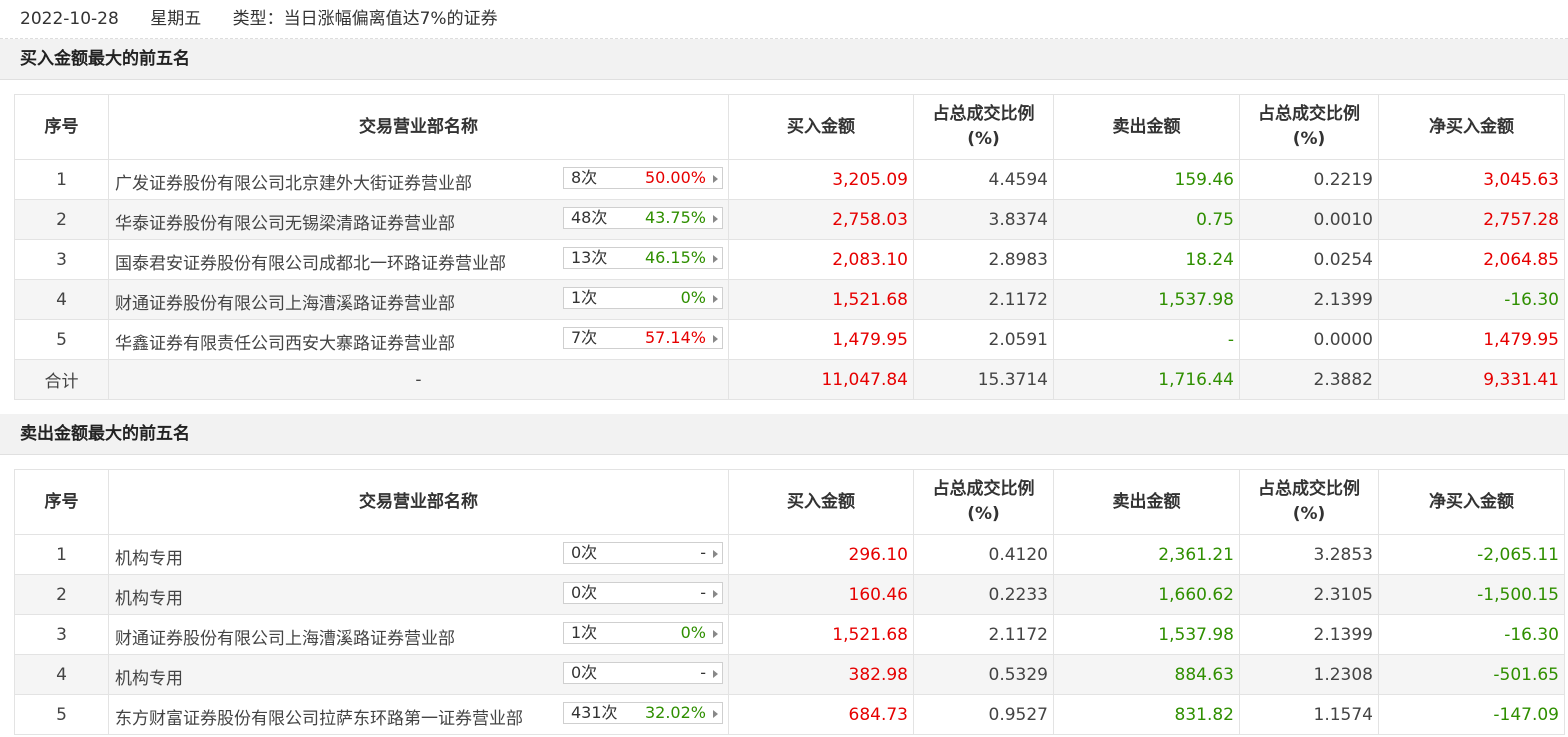 Image resolution: width=1568 pixels, height=737 pixels. I want to click on branch-cell: 华鑫证券有限责任公司西安大寨路证券营业部 7次 57.14%, so click(418, 339).